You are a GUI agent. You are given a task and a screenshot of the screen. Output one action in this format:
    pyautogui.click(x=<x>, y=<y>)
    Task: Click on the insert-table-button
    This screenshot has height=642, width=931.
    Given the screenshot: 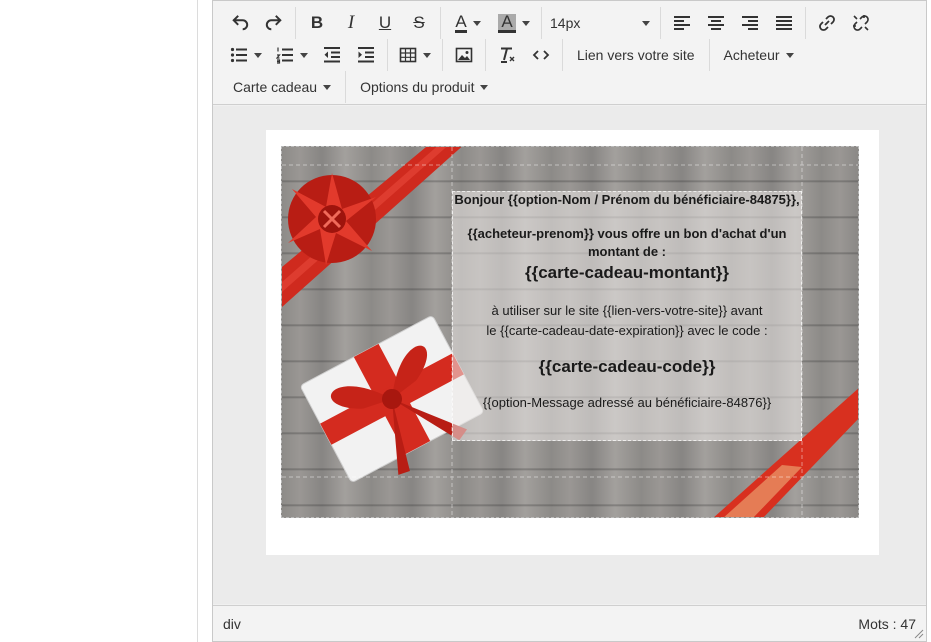 What is the action you would take?
    pyautogui.click(x=415, y=55)
    